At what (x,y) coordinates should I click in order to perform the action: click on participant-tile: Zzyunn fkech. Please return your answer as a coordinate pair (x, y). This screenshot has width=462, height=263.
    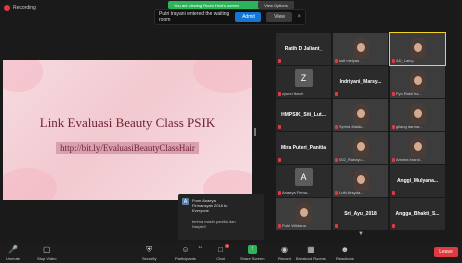
    Looking at the image, I should click on (303, 82).